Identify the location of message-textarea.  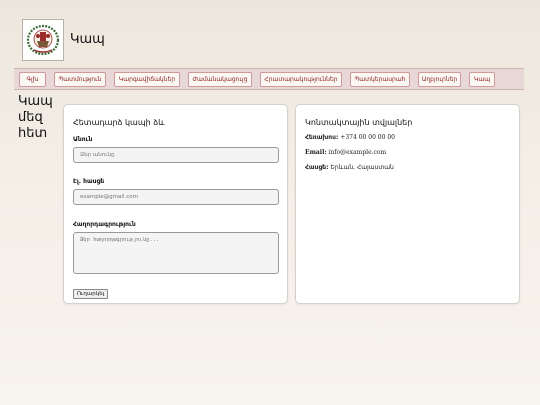
(176, 253).